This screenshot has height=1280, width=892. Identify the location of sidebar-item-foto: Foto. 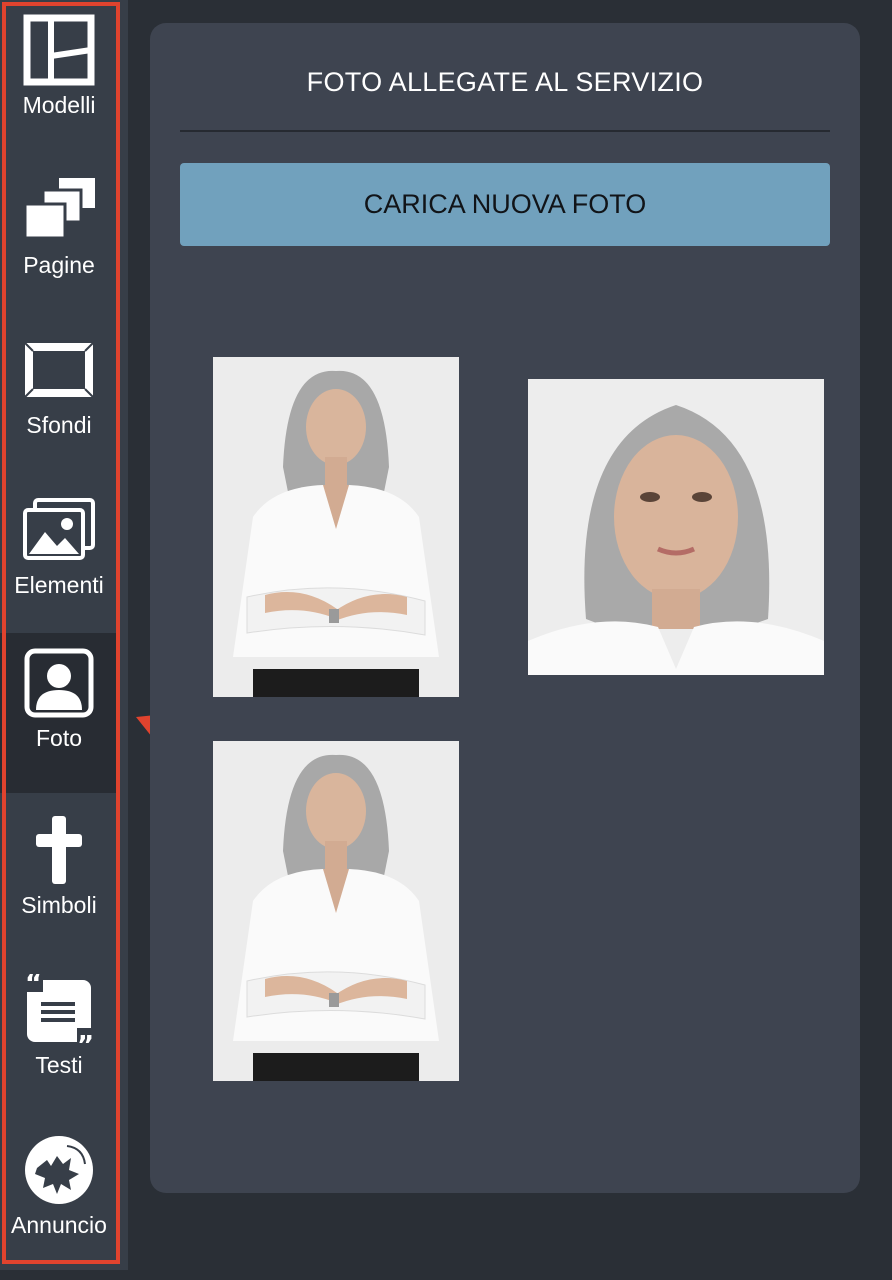
(59, 713).